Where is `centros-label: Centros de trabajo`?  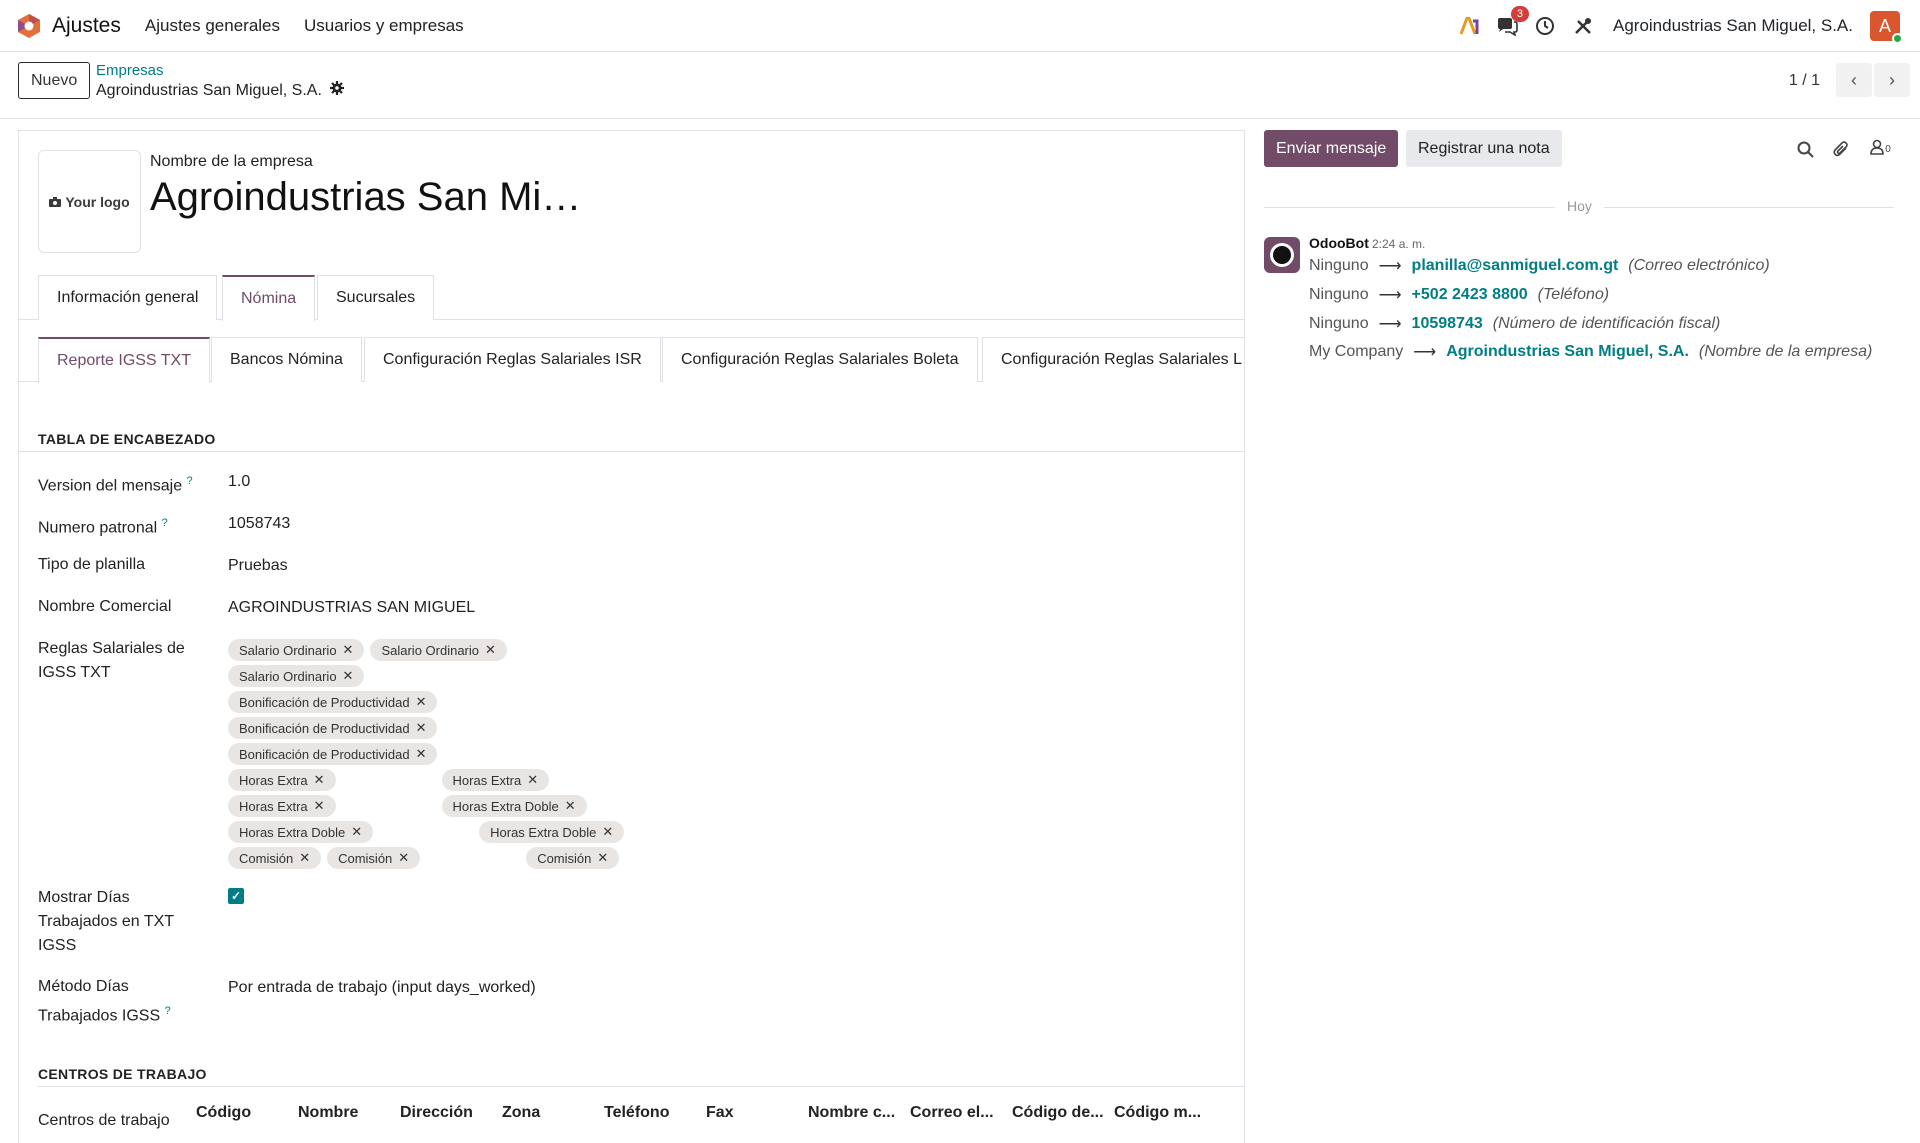 centros-label: Centros de trabajo is located at coordinates (104, 1120).